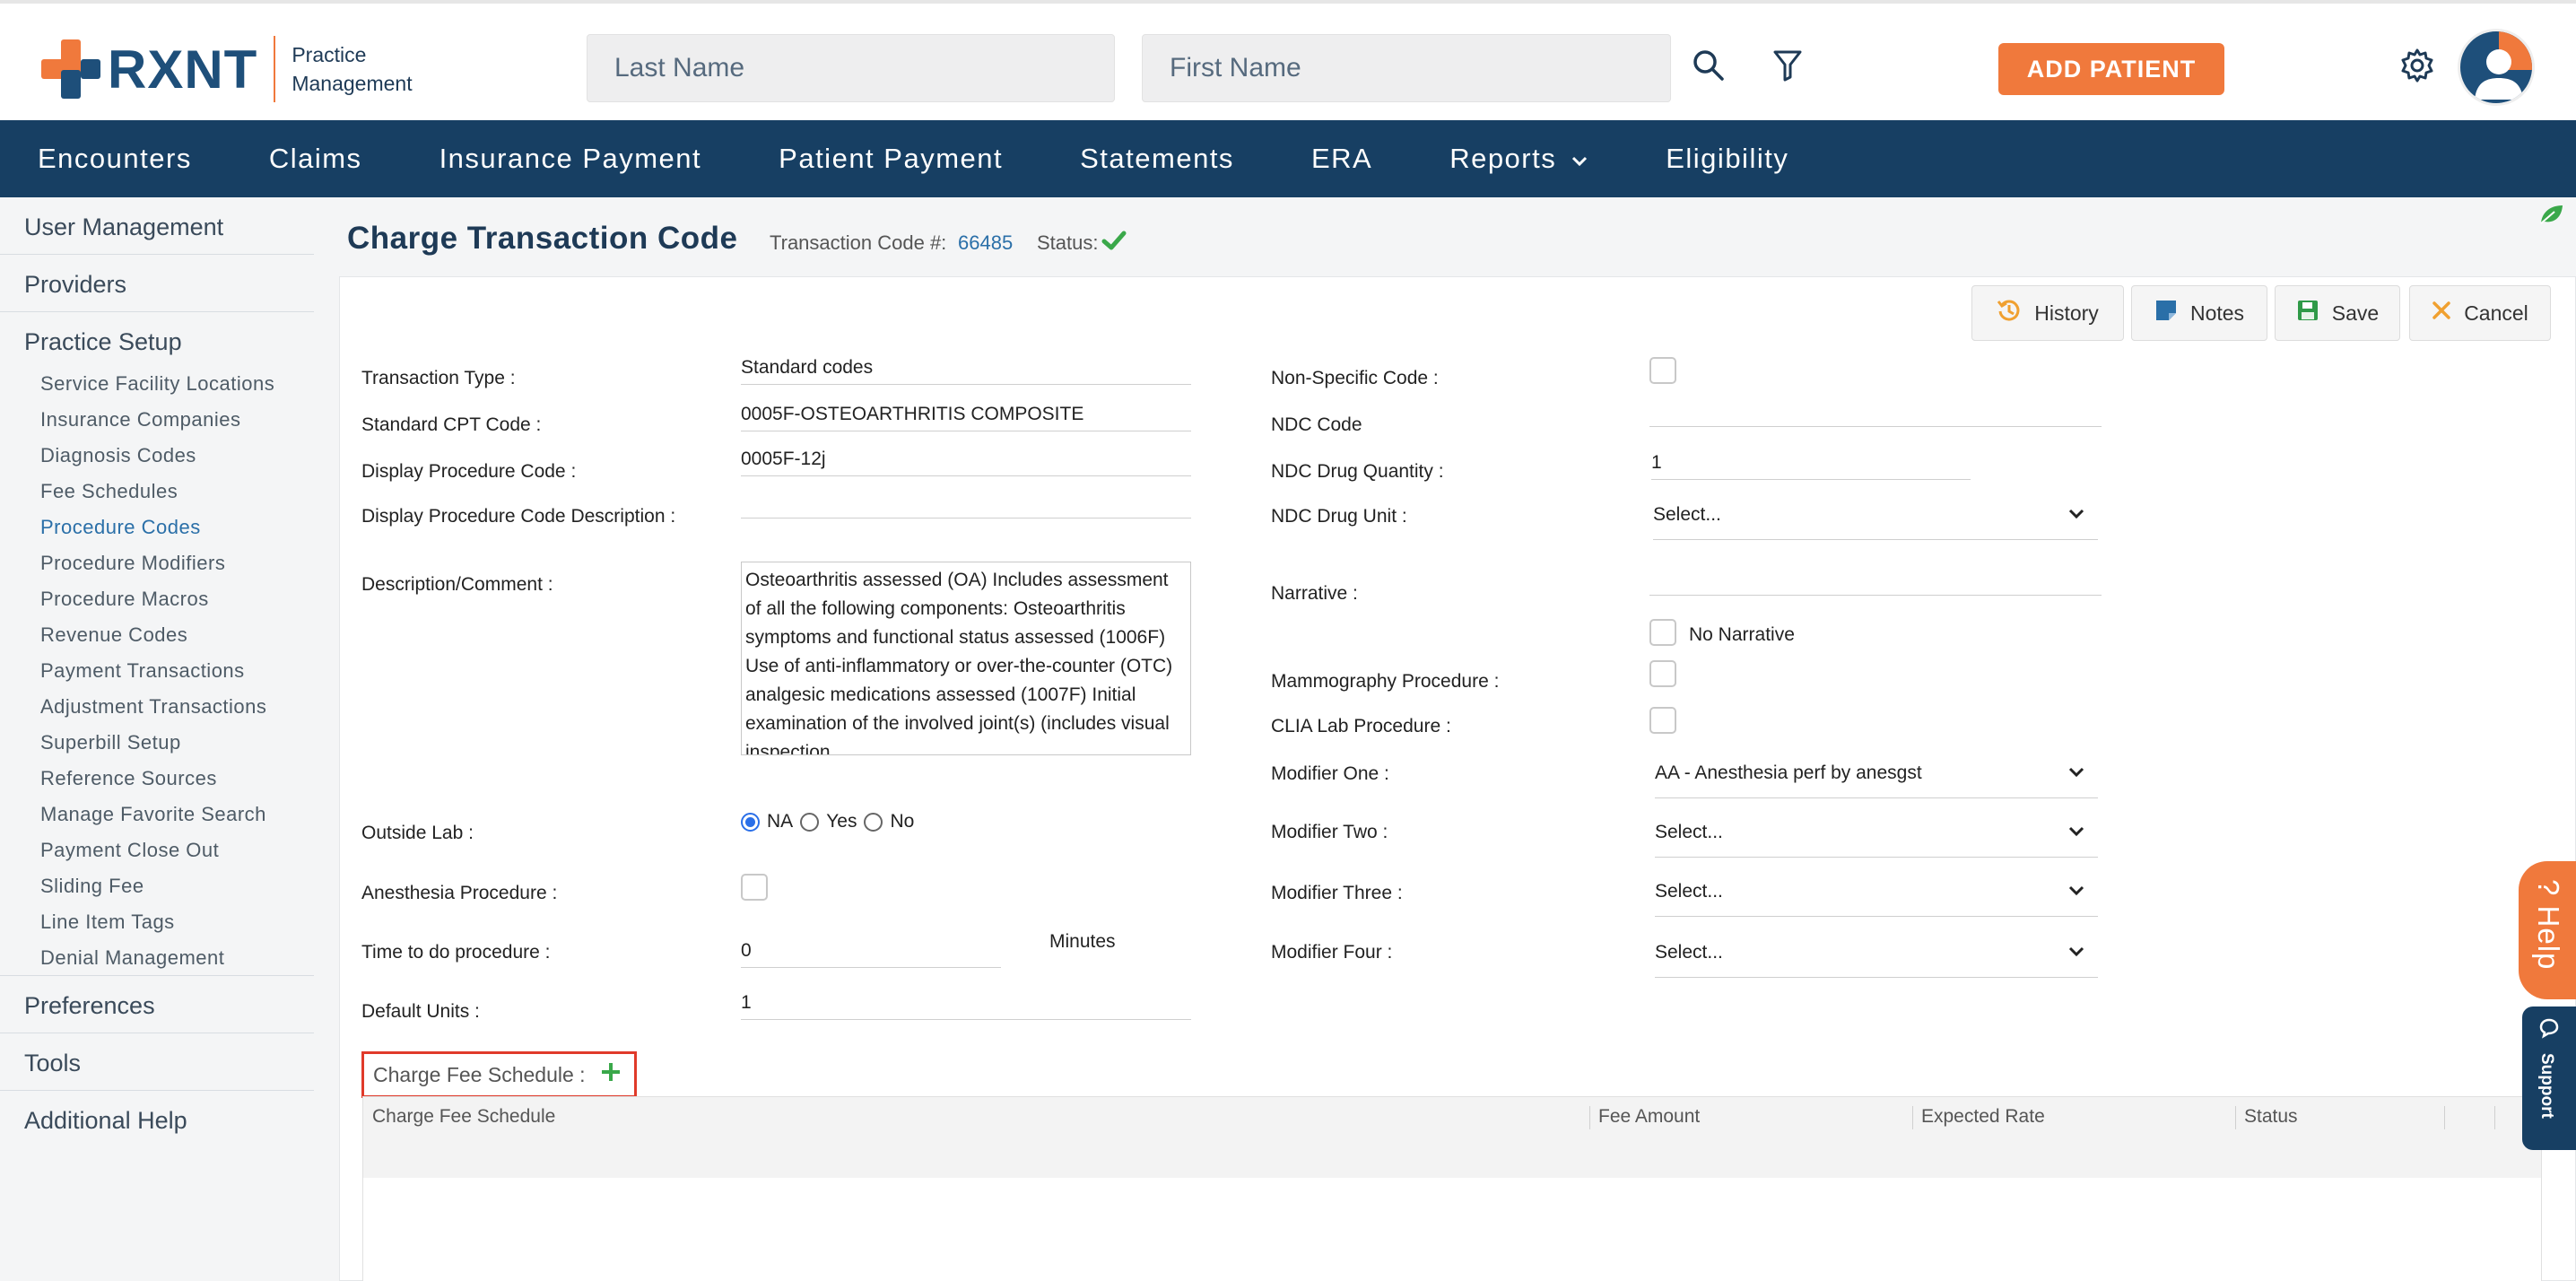  Describe the element at coordinates (456, 952) in the screenshot. I see `time-to-do-label: Time to do procedure :` at that location.